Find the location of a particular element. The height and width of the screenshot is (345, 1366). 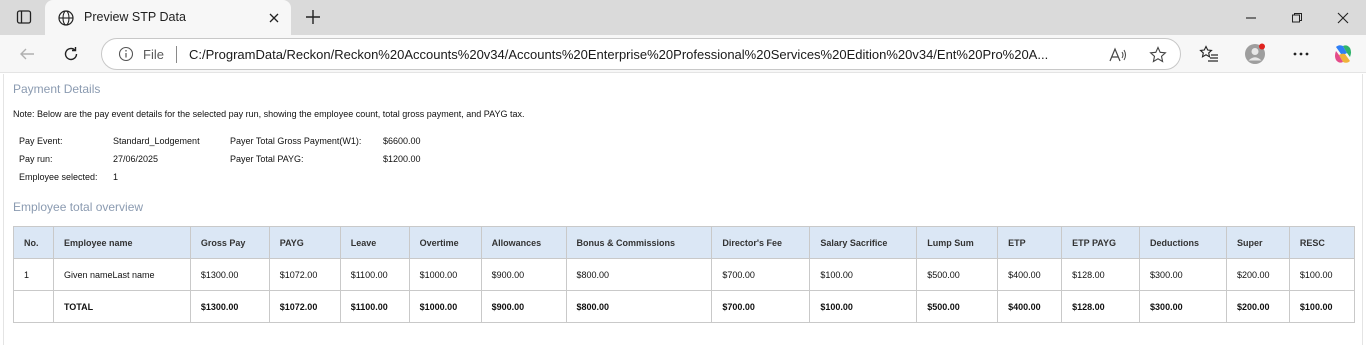

more-icon is located at coordinates (1301, 54).